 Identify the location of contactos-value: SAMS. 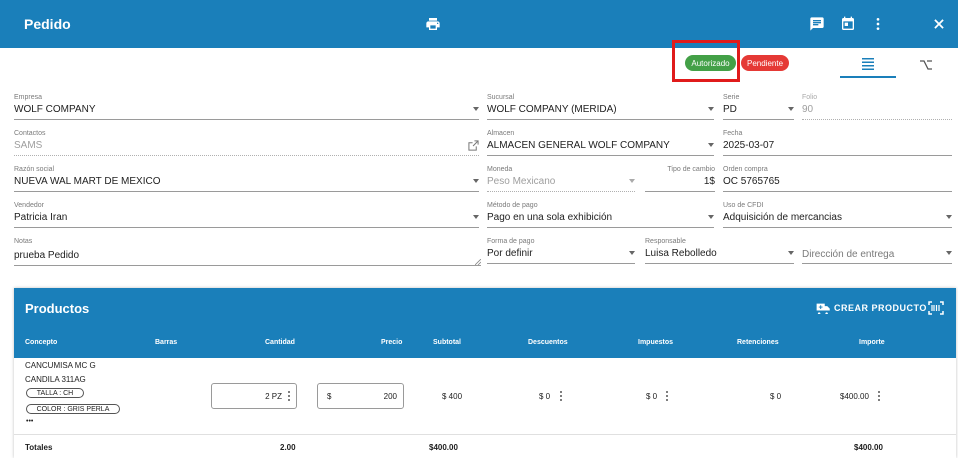
(28, 145).